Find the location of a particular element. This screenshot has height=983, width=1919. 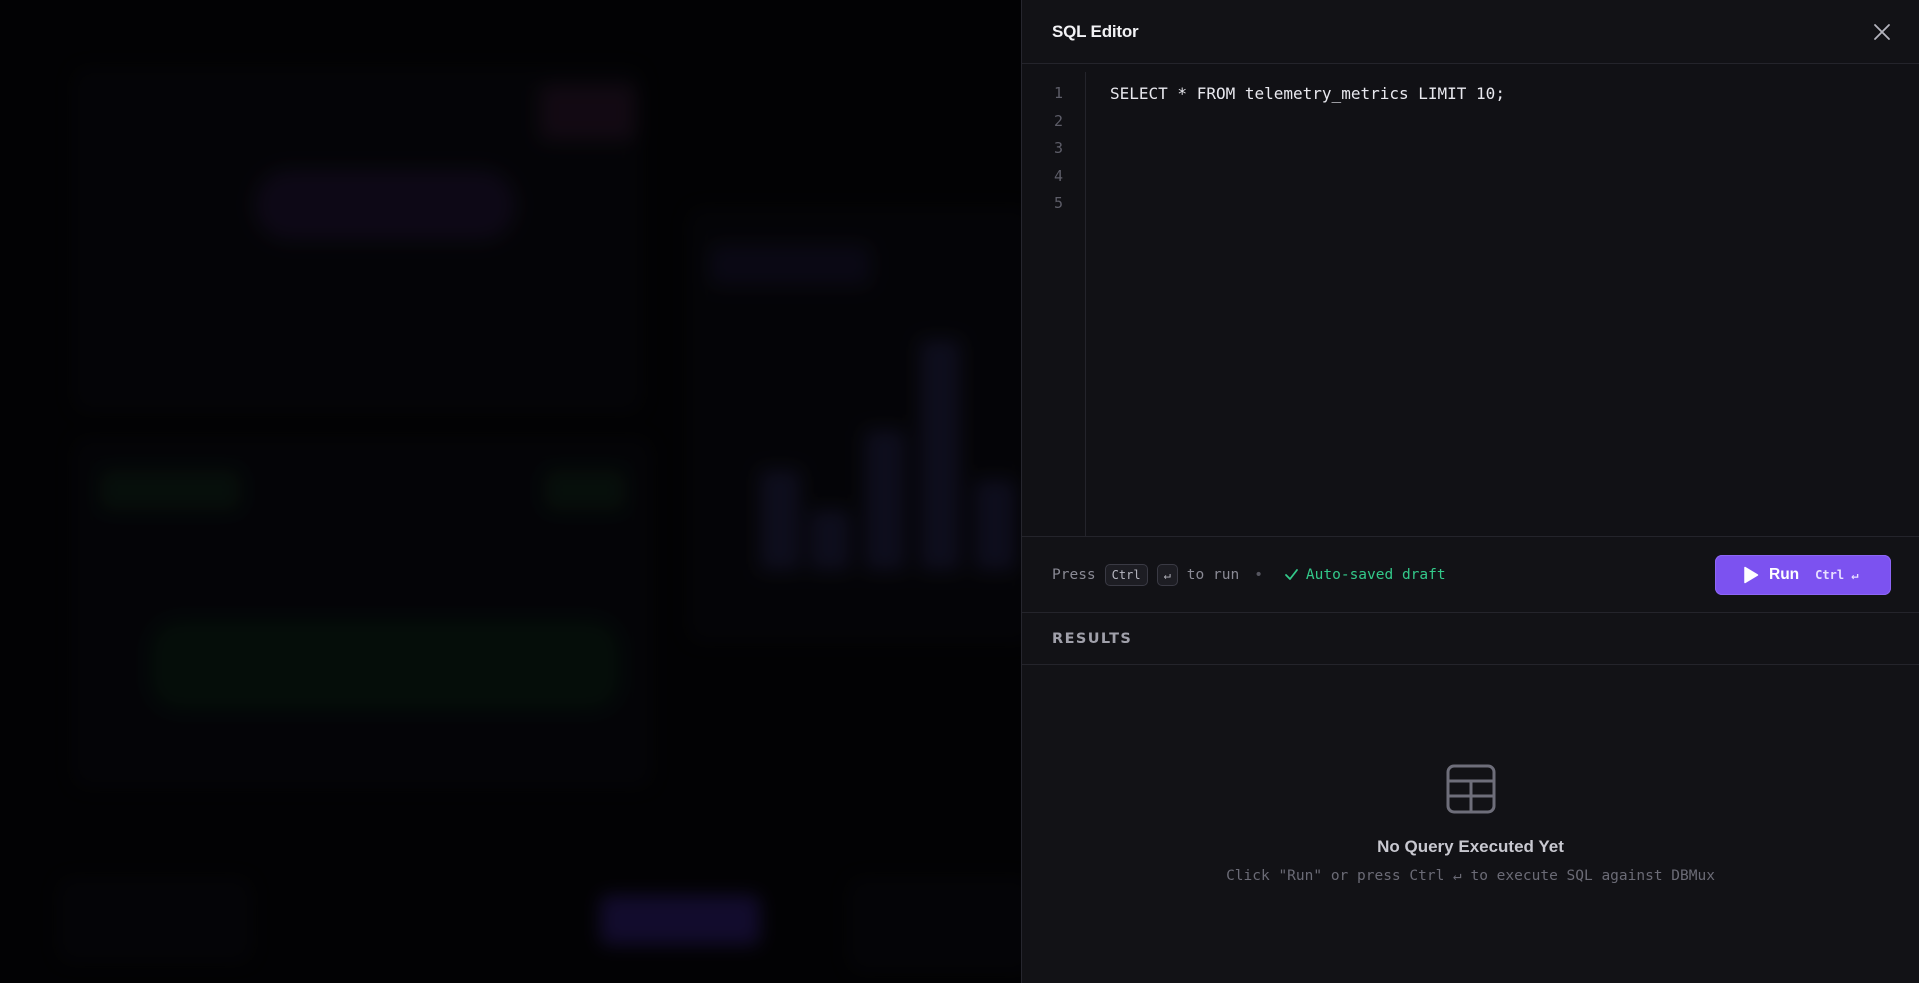

close-icon is located at coordinates (1882, 31).